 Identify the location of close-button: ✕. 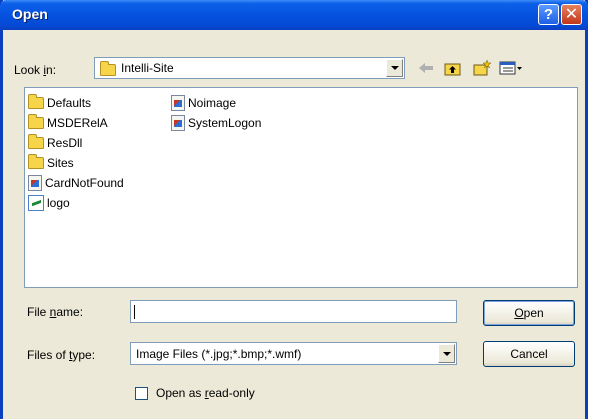
(571, 14).